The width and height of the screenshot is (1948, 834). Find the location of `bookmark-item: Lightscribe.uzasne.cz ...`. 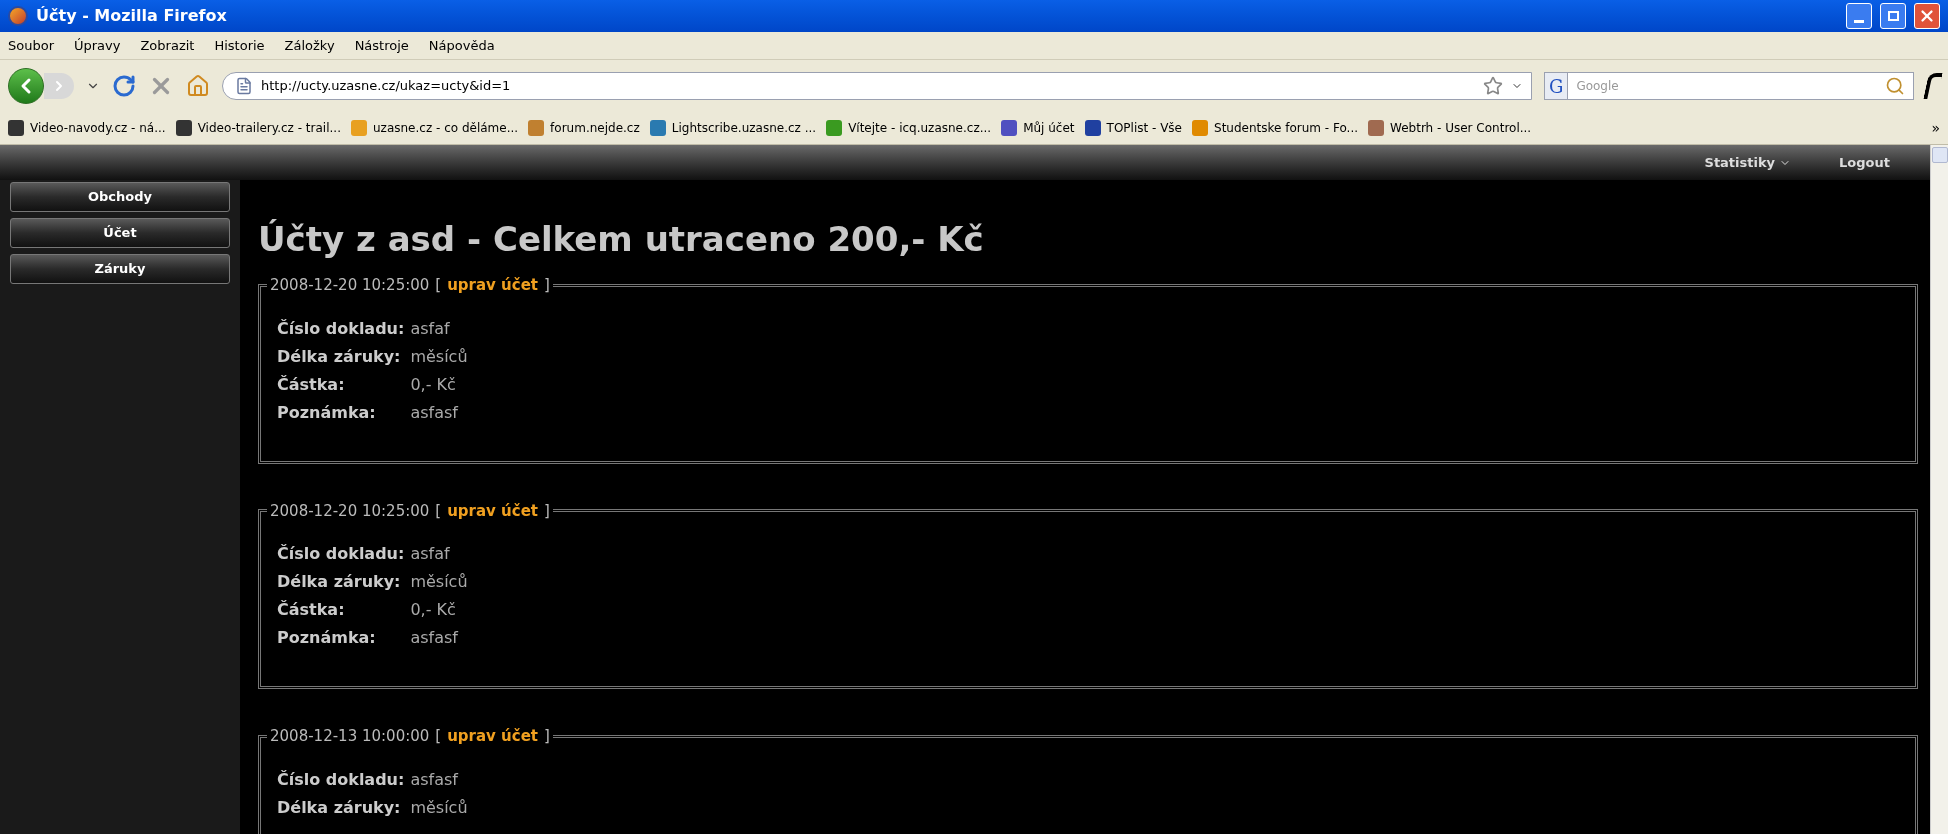

bookmark-item: Lightscribe.uzasne.cz ... is located at coordinates (733, 128).